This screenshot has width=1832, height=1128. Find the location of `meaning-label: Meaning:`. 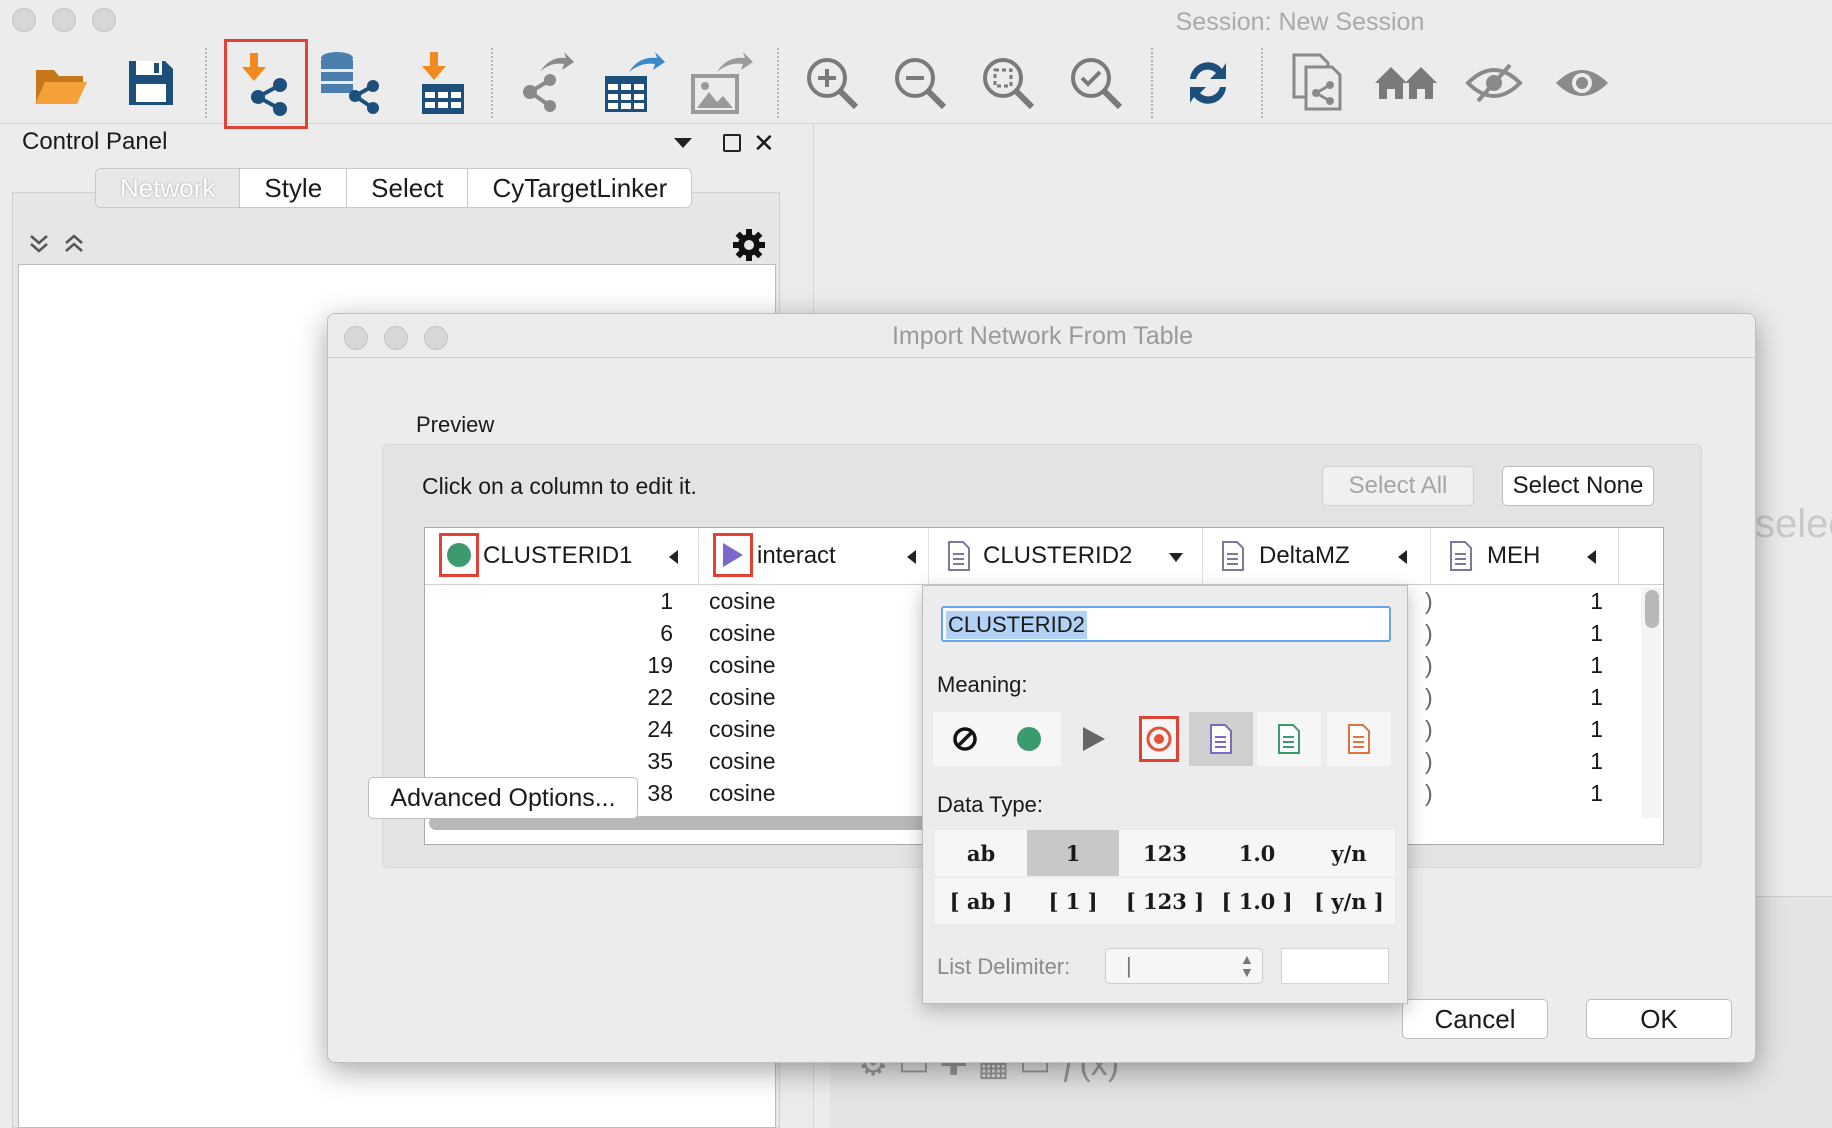

meaning-label: Meaning: is located at coordinates (982, 684).